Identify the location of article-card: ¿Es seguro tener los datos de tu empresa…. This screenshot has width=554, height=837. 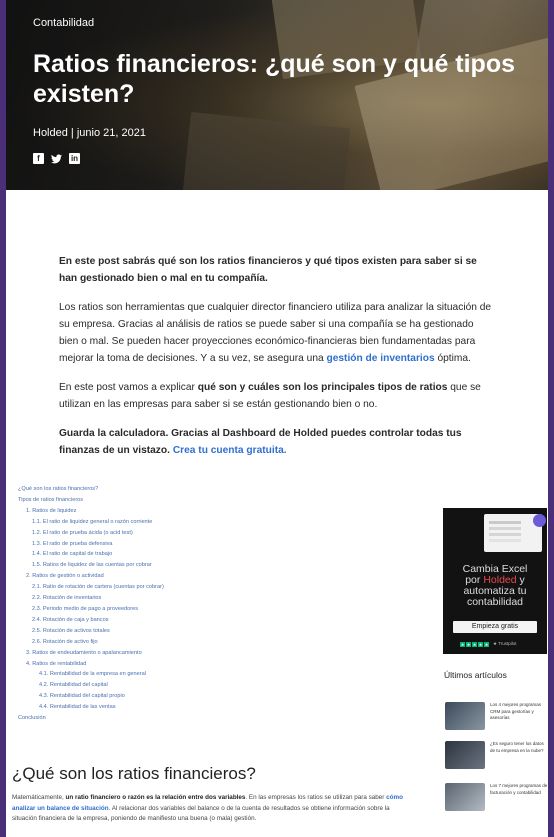
(496, 756).